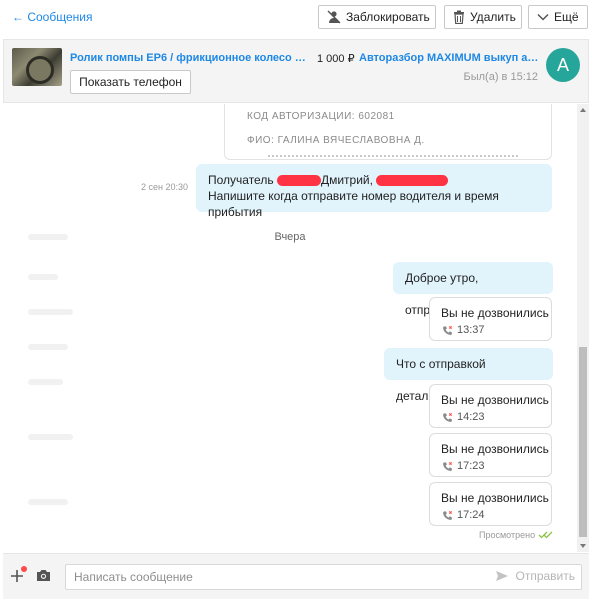 Image resolution: width=594 pixels, height=600 pixels. What do you see at coordinates (471, 515) in the screenshot?
I see `missed-call-time: 17:24` at bounding box center [471, 515].